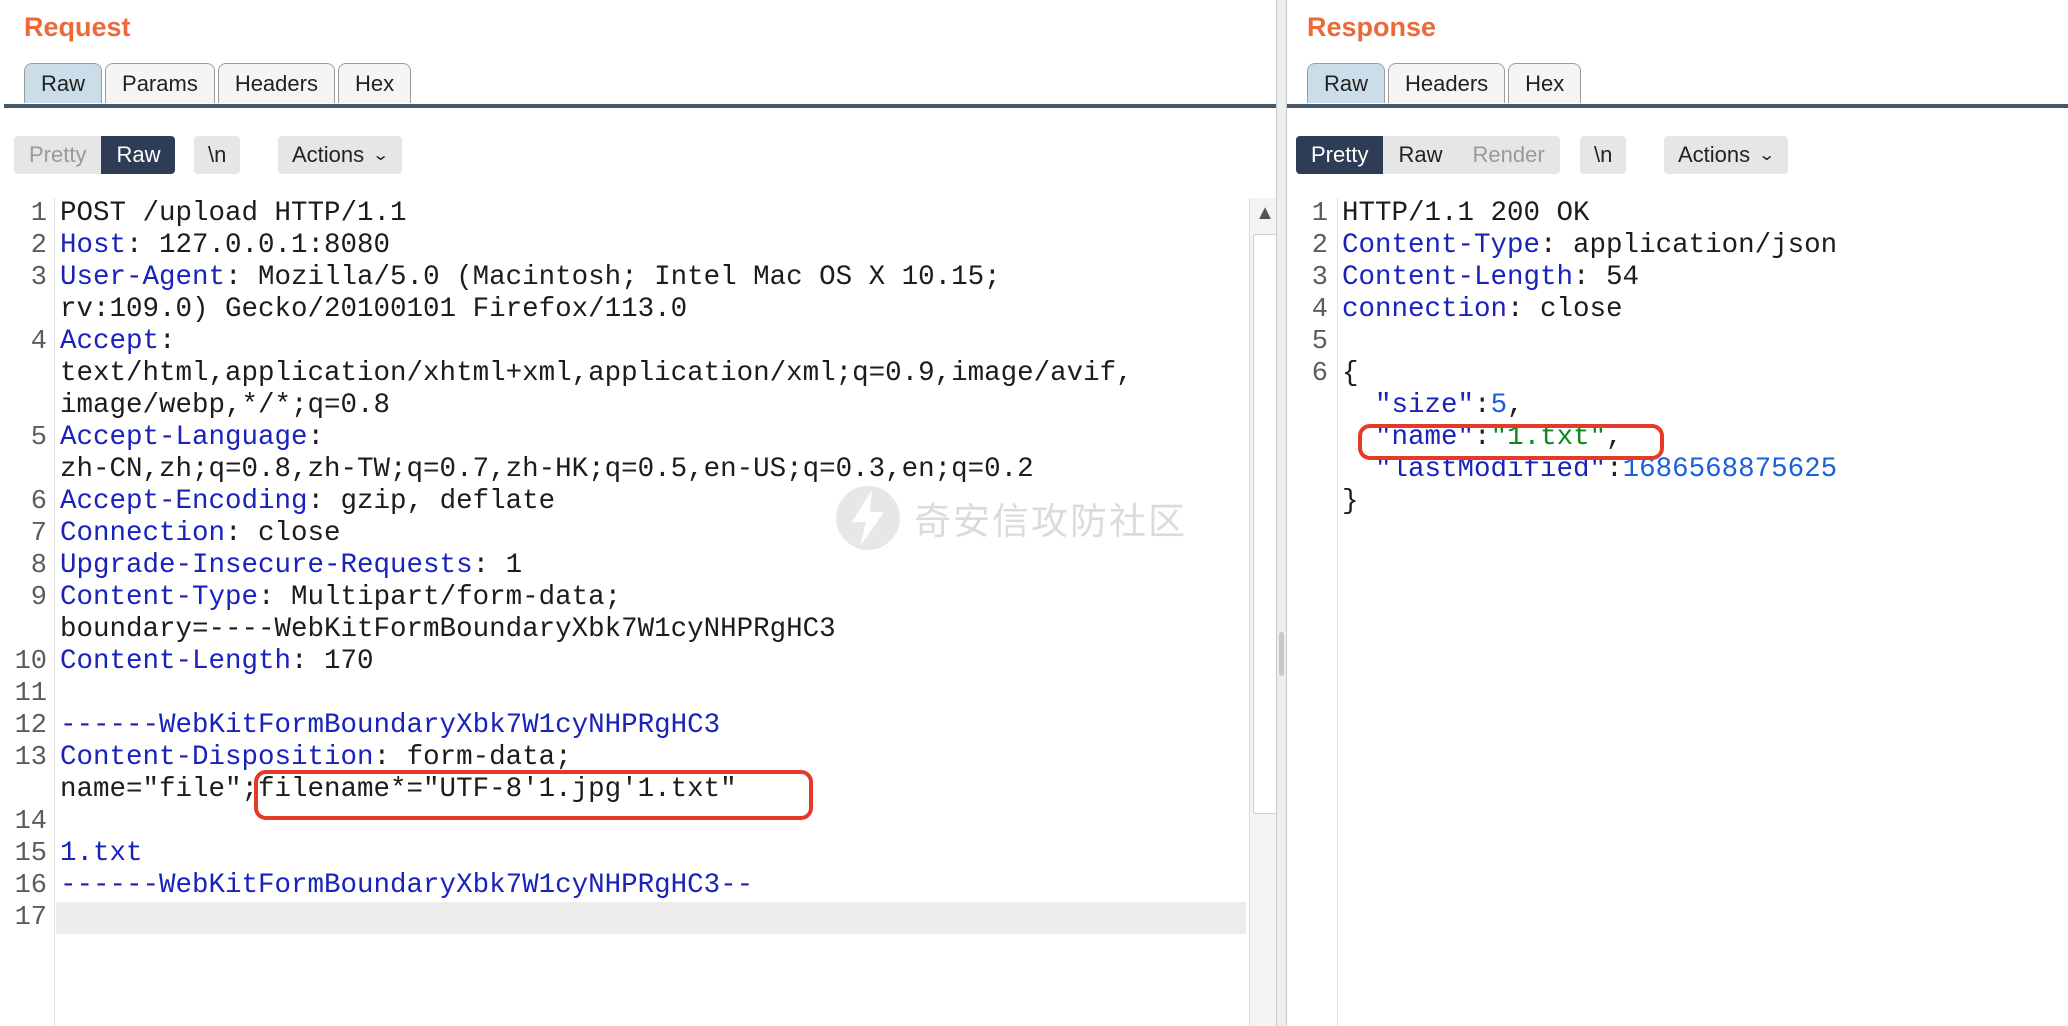 The image size is (2068, 1026). I want to click on response-token: :, so click(1482, 405).